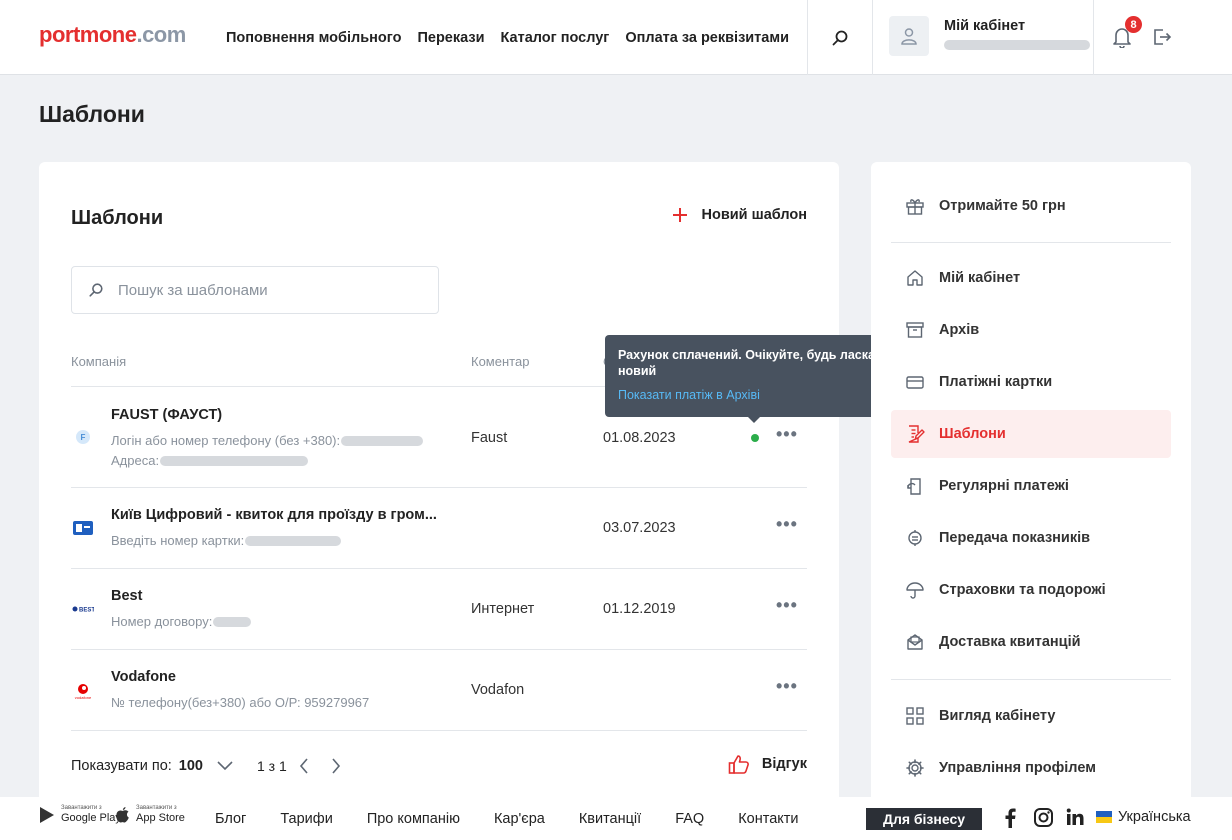 The image size is (1232, 840). Describe the element at coordinates (689, 819) in the screenshot. I see `footer-link-faq: FAQ` at that location.